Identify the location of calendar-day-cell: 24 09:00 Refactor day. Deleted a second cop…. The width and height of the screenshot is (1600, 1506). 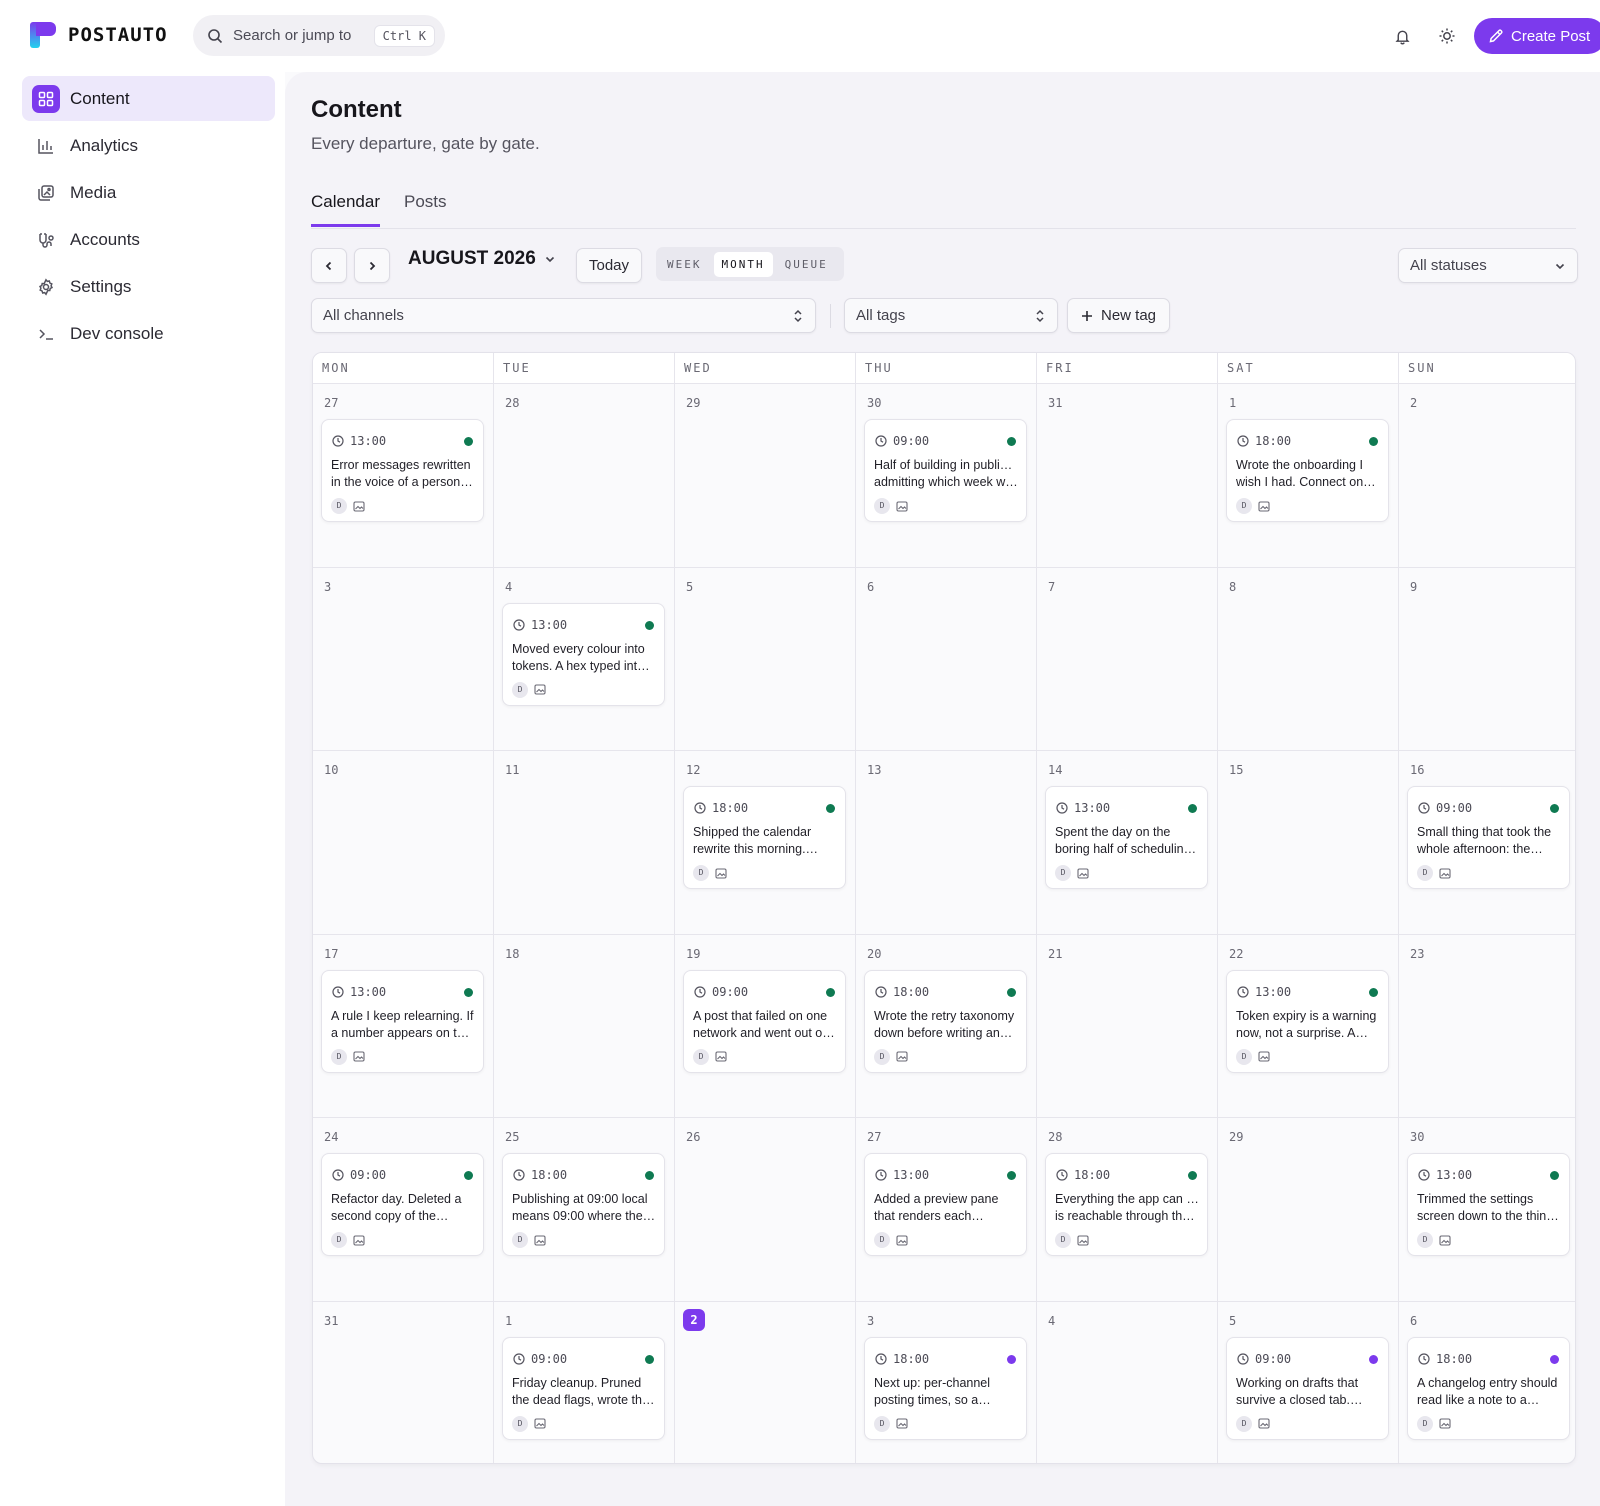
(403, 1210).